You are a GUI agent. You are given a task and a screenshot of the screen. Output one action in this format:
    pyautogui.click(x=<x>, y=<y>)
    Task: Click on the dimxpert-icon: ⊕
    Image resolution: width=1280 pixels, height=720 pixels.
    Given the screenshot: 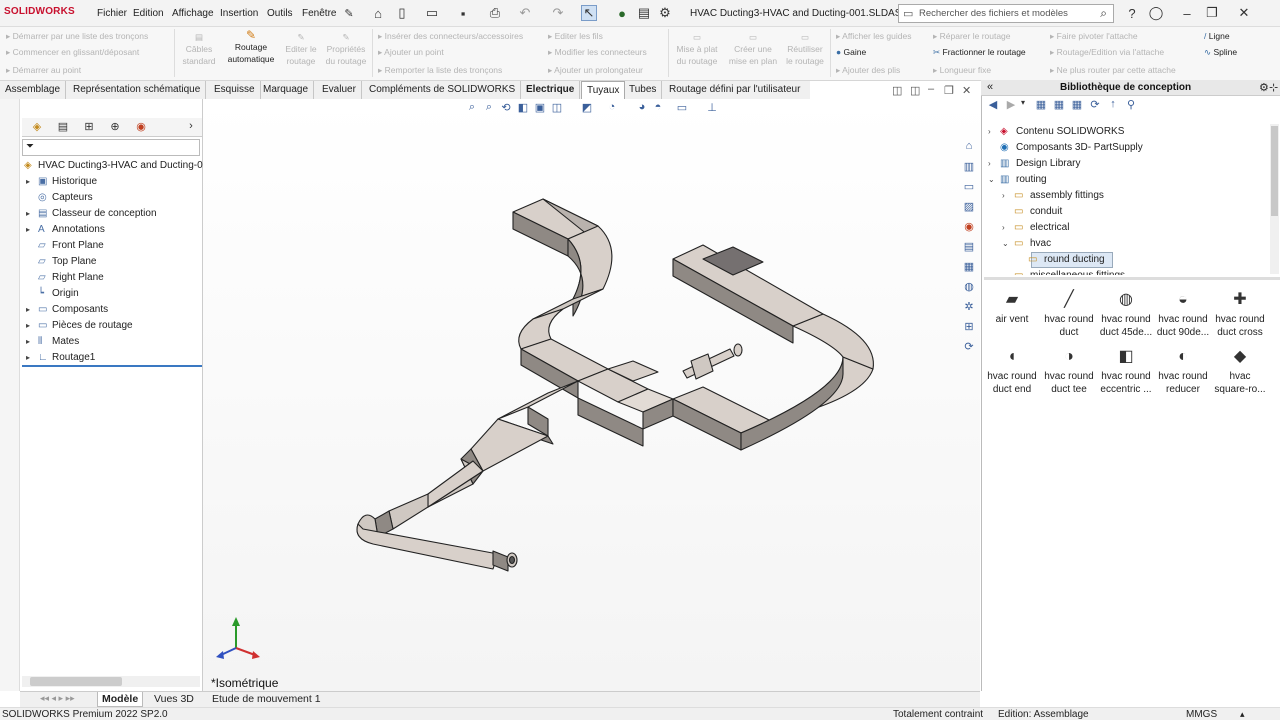 What is the action you would take?
    pyautogui.click(x=115, y=127)
    